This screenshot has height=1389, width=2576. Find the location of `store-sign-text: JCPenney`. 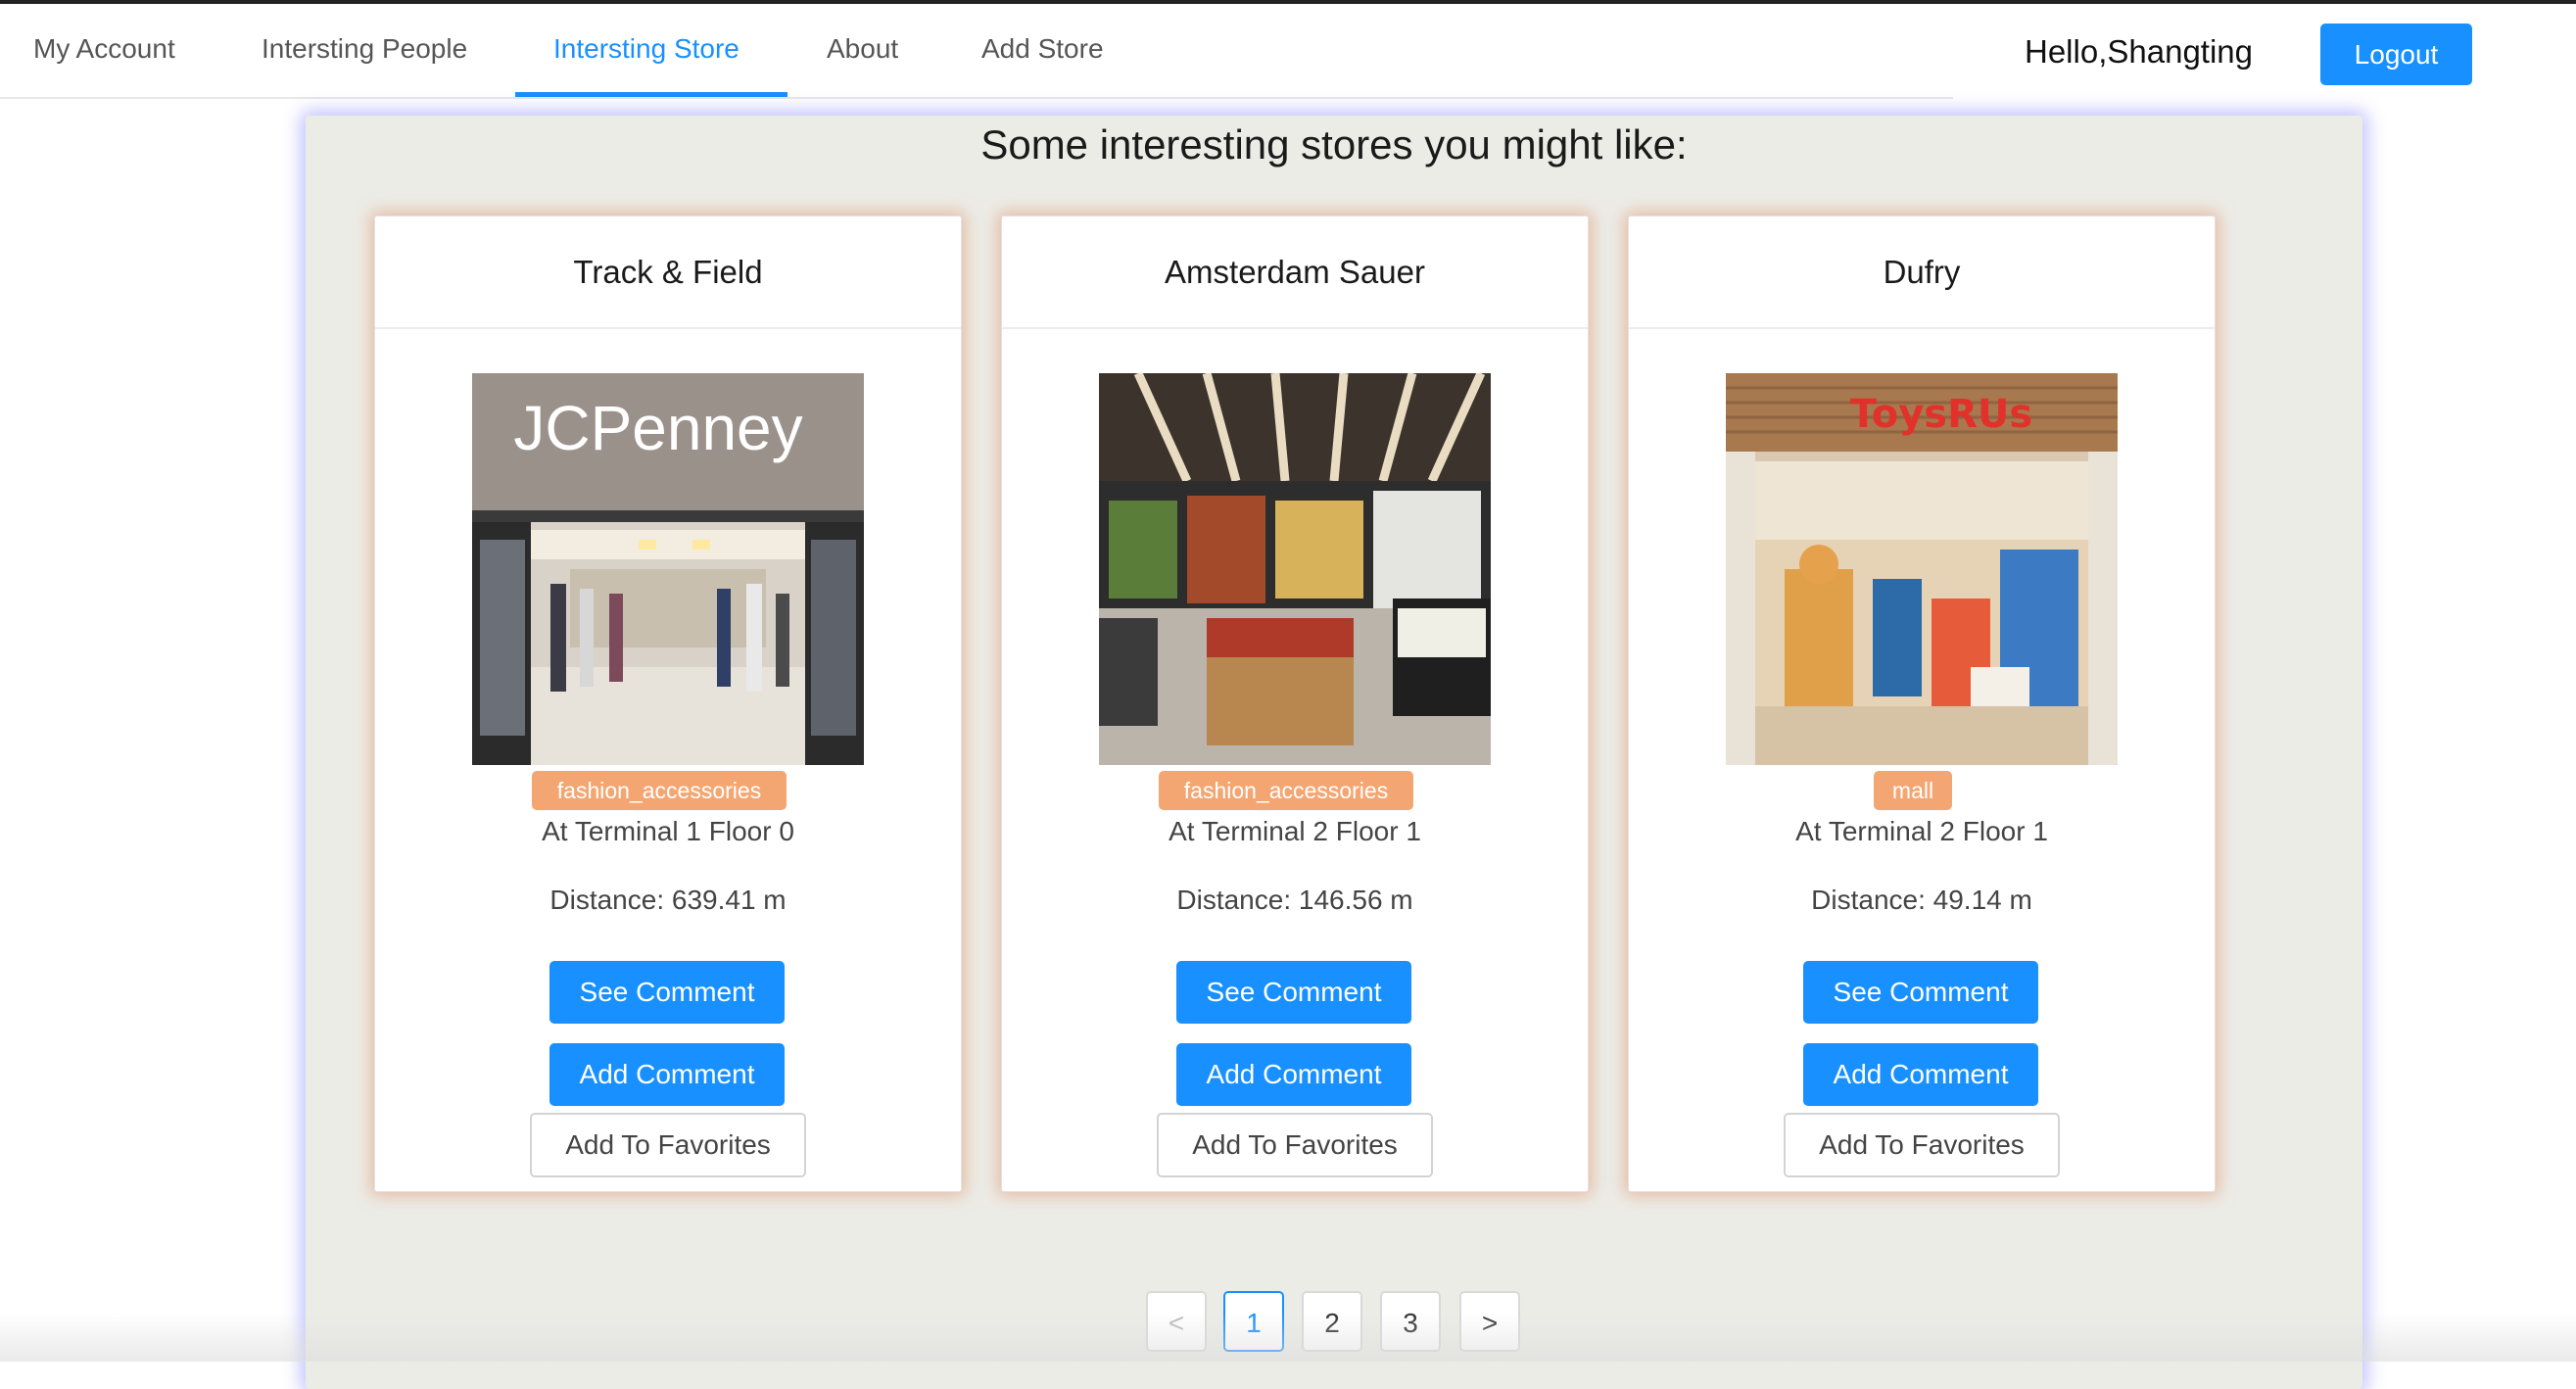

store-sign-text: JCPenney is located at coordinates (657, 428).